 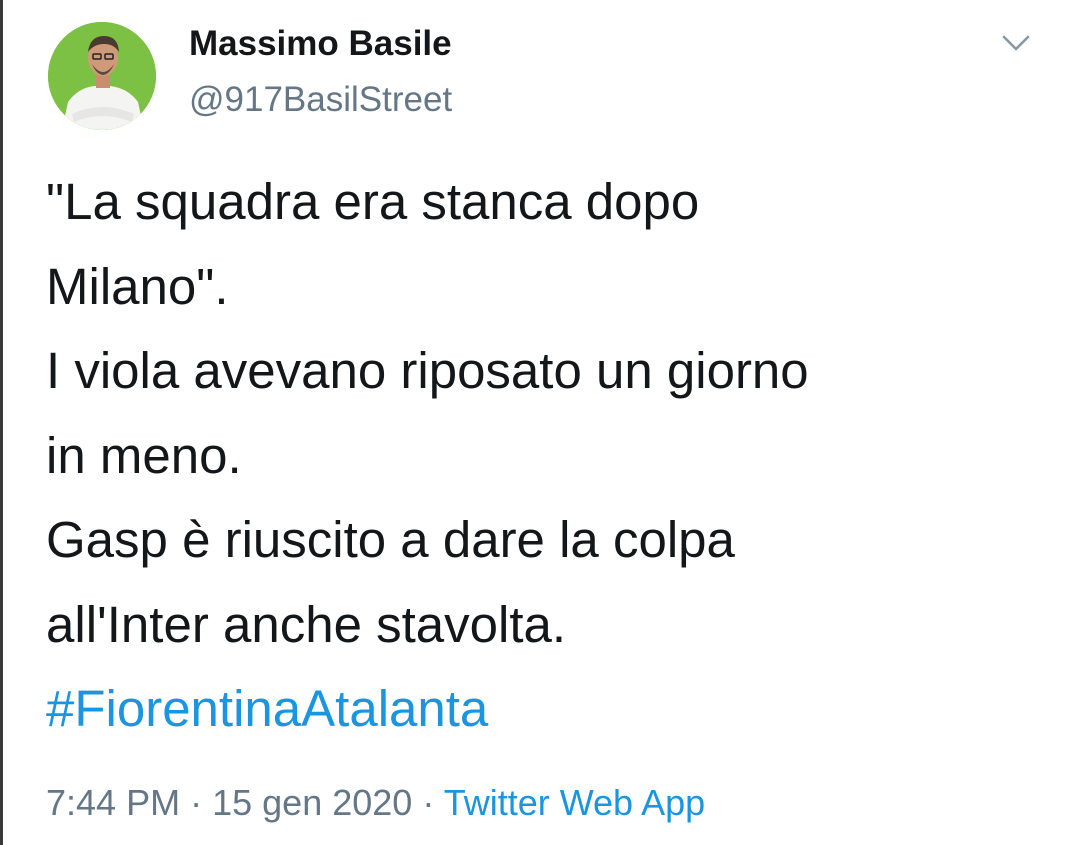 What do you see at coordinates (306, 624) in the screenshot?
I see `tweet-line: all'Inter anche stavolta.` at bounding box center [306, 624].